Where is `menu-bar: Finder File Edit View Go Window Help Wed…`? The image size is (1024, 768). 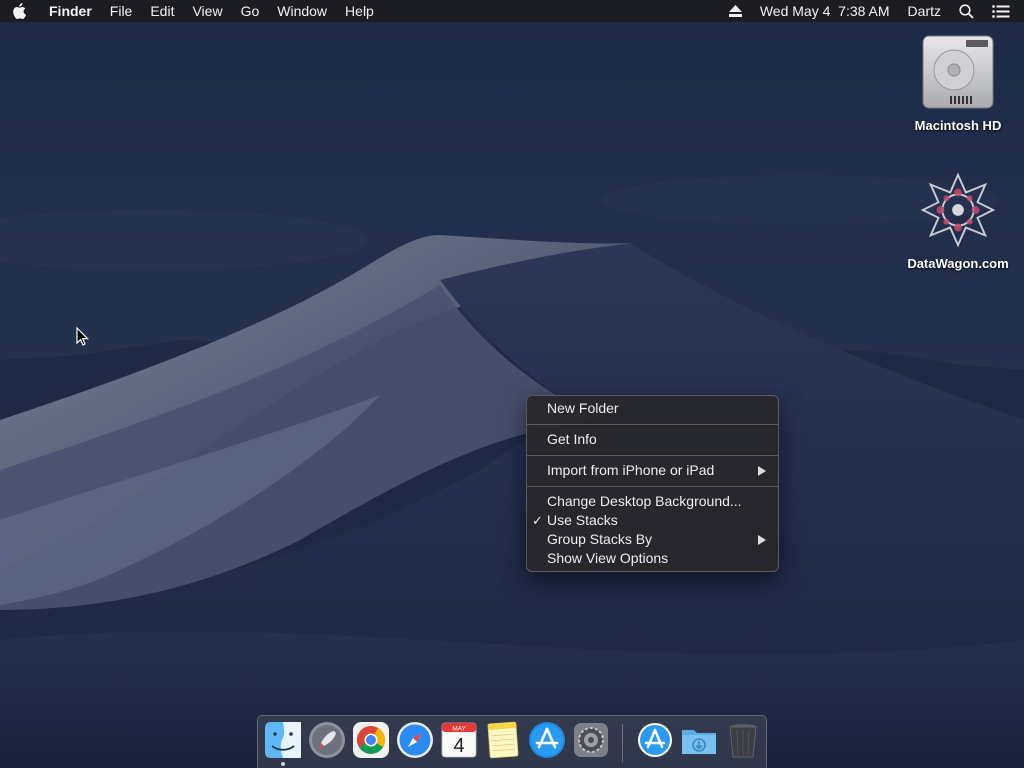
menu-bar: Finder File Edit View Go Window Help Wed… is located at coordinates (512, 11).